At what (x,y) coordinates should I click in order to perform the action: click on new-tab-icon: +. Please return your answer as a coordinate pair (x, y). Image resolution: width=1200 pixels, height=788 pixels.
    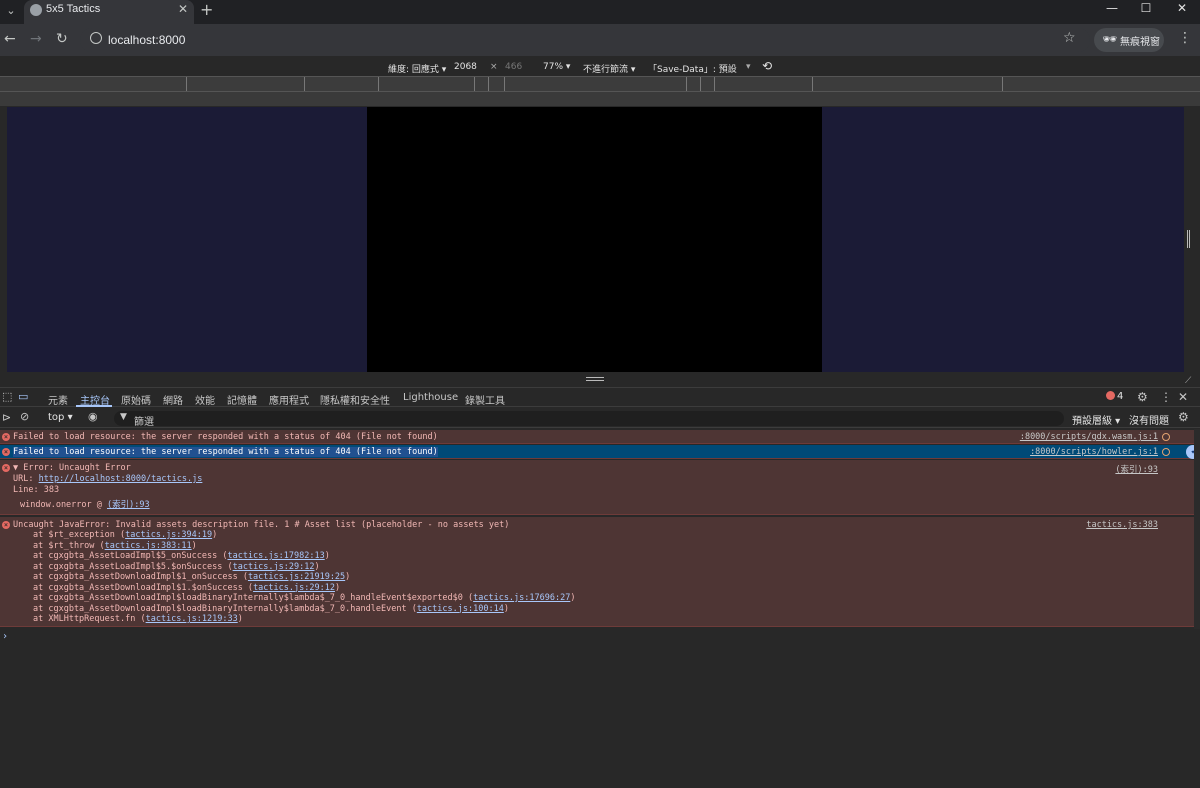
    Looking at the image, I should click on (206, 9).